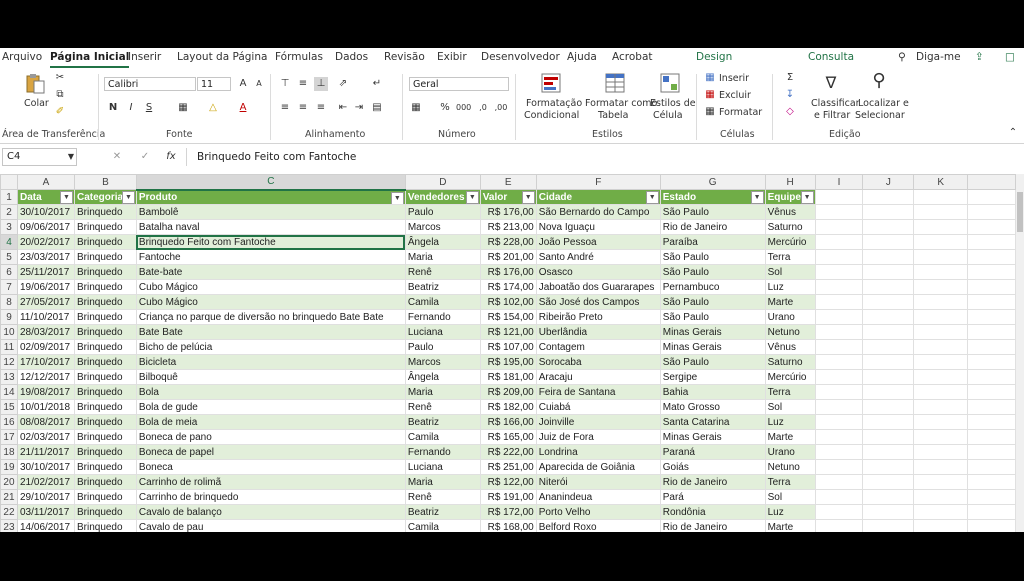  I want to click on table-cell: Paraná, so click(712, 452).